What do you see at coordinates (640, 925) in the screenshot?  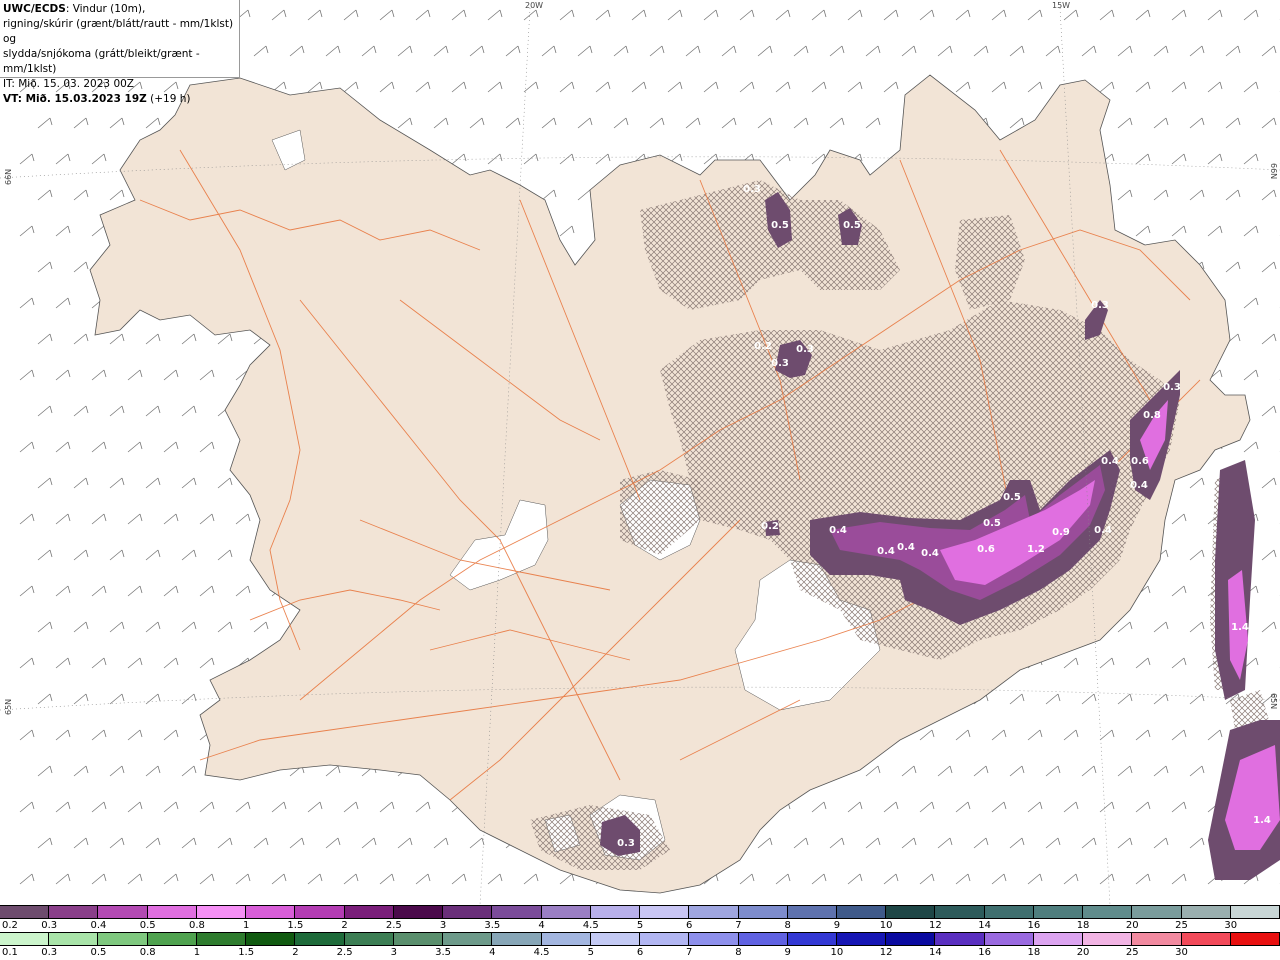 I see `snow-legend-label: 5` at bounding box center [640, 925].